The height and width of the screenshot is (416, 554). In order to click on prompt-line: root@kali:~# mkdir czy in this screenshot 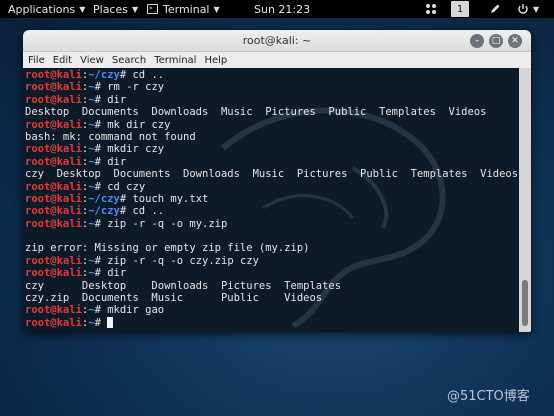, I will do `click(271, 149)`.